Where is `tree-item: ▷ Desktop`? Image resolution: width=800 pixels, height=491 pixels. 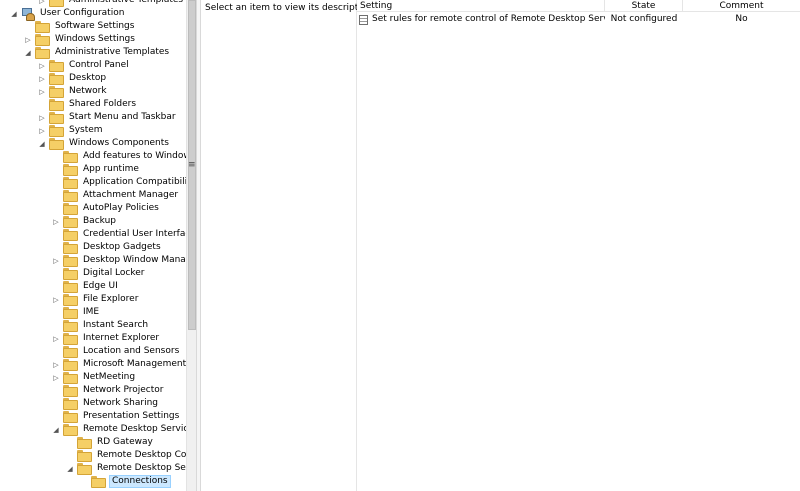 tree-item: ▷ Desktop is located at coordinates (73, 78).